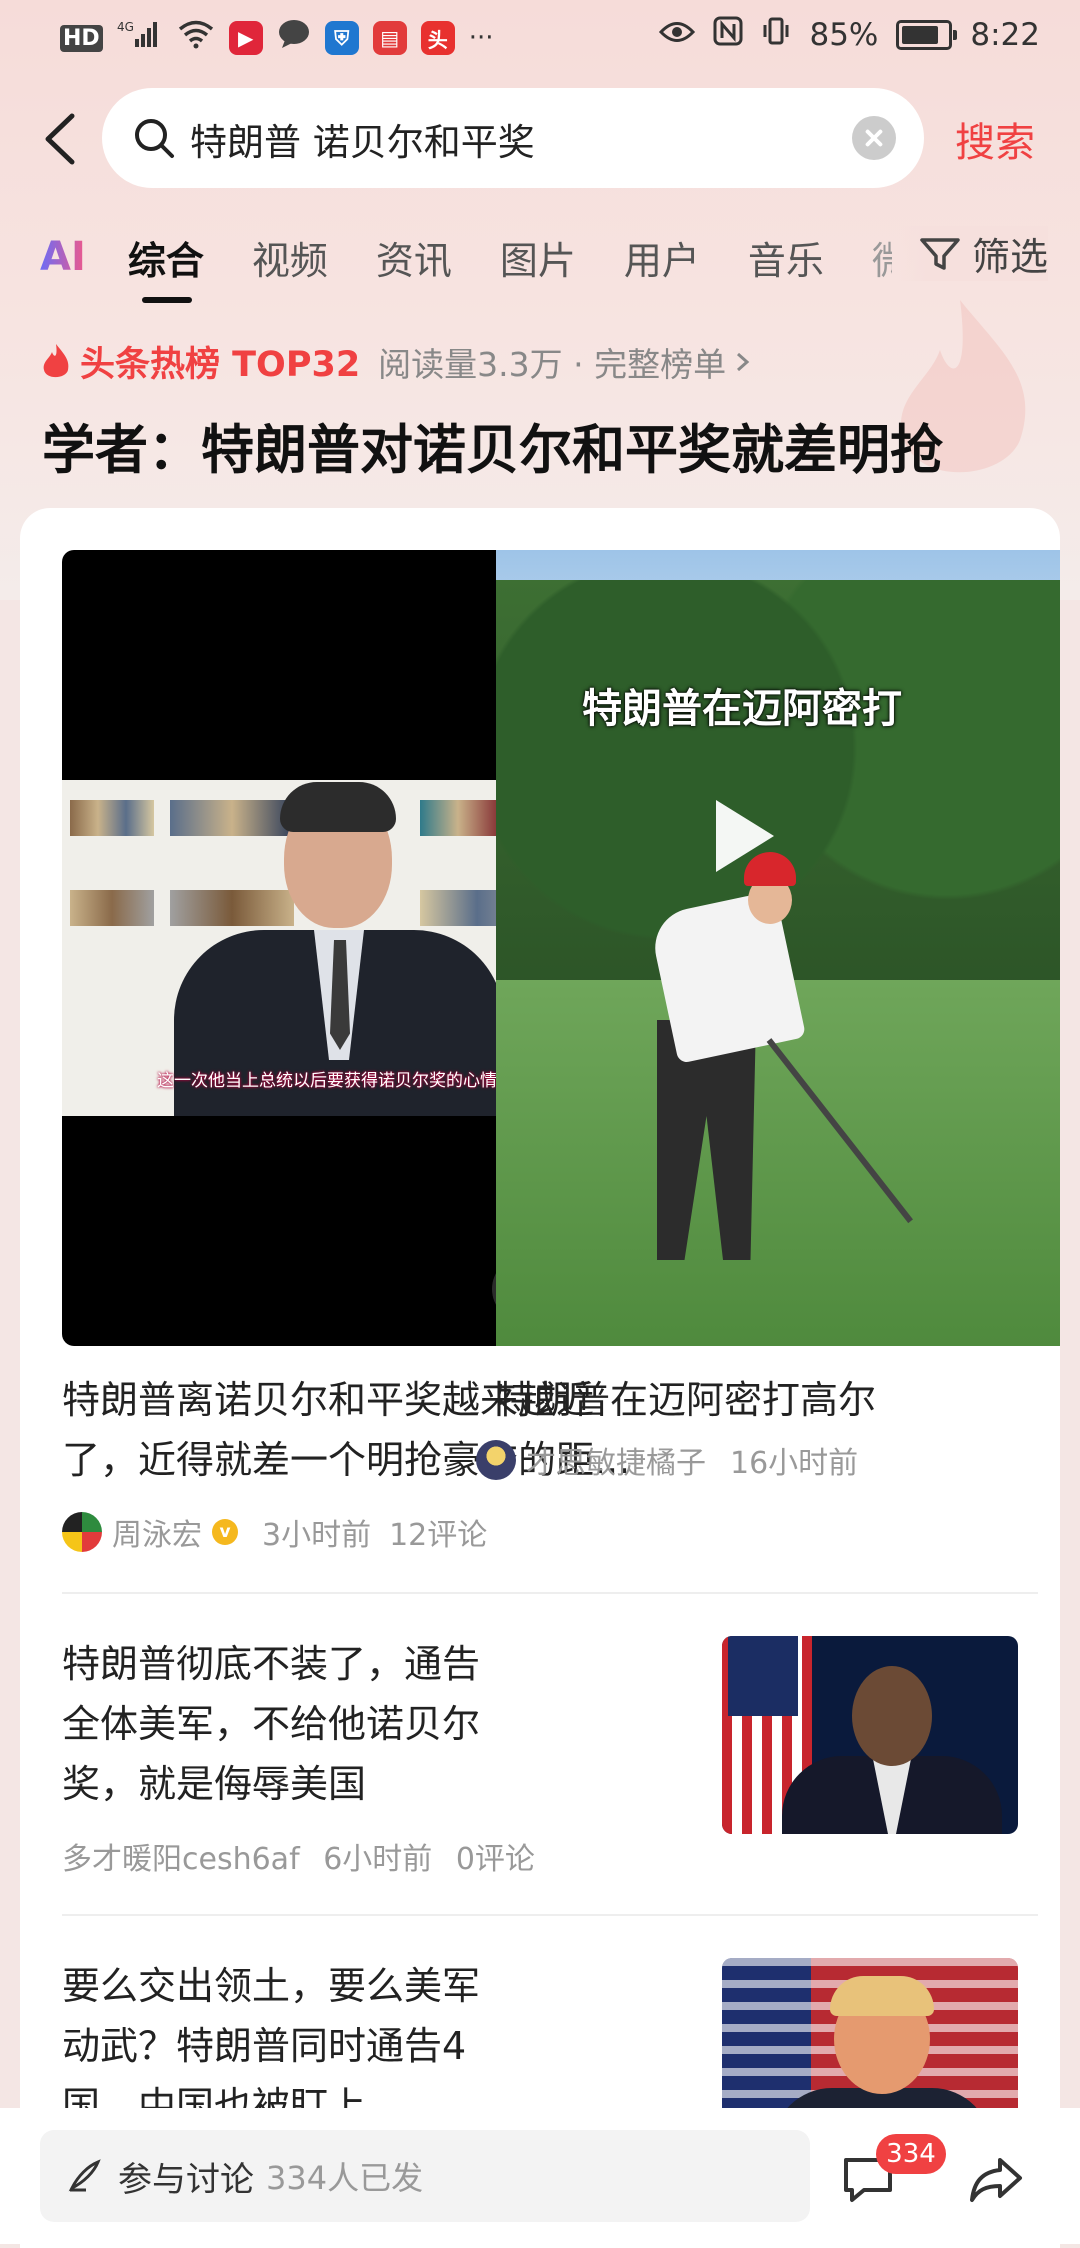  What do you see at coordinates (742, 709) in the screenshot?
I see `video-overlay-title: 特朗普在迈阿密打` at bounding box center [742, 709].